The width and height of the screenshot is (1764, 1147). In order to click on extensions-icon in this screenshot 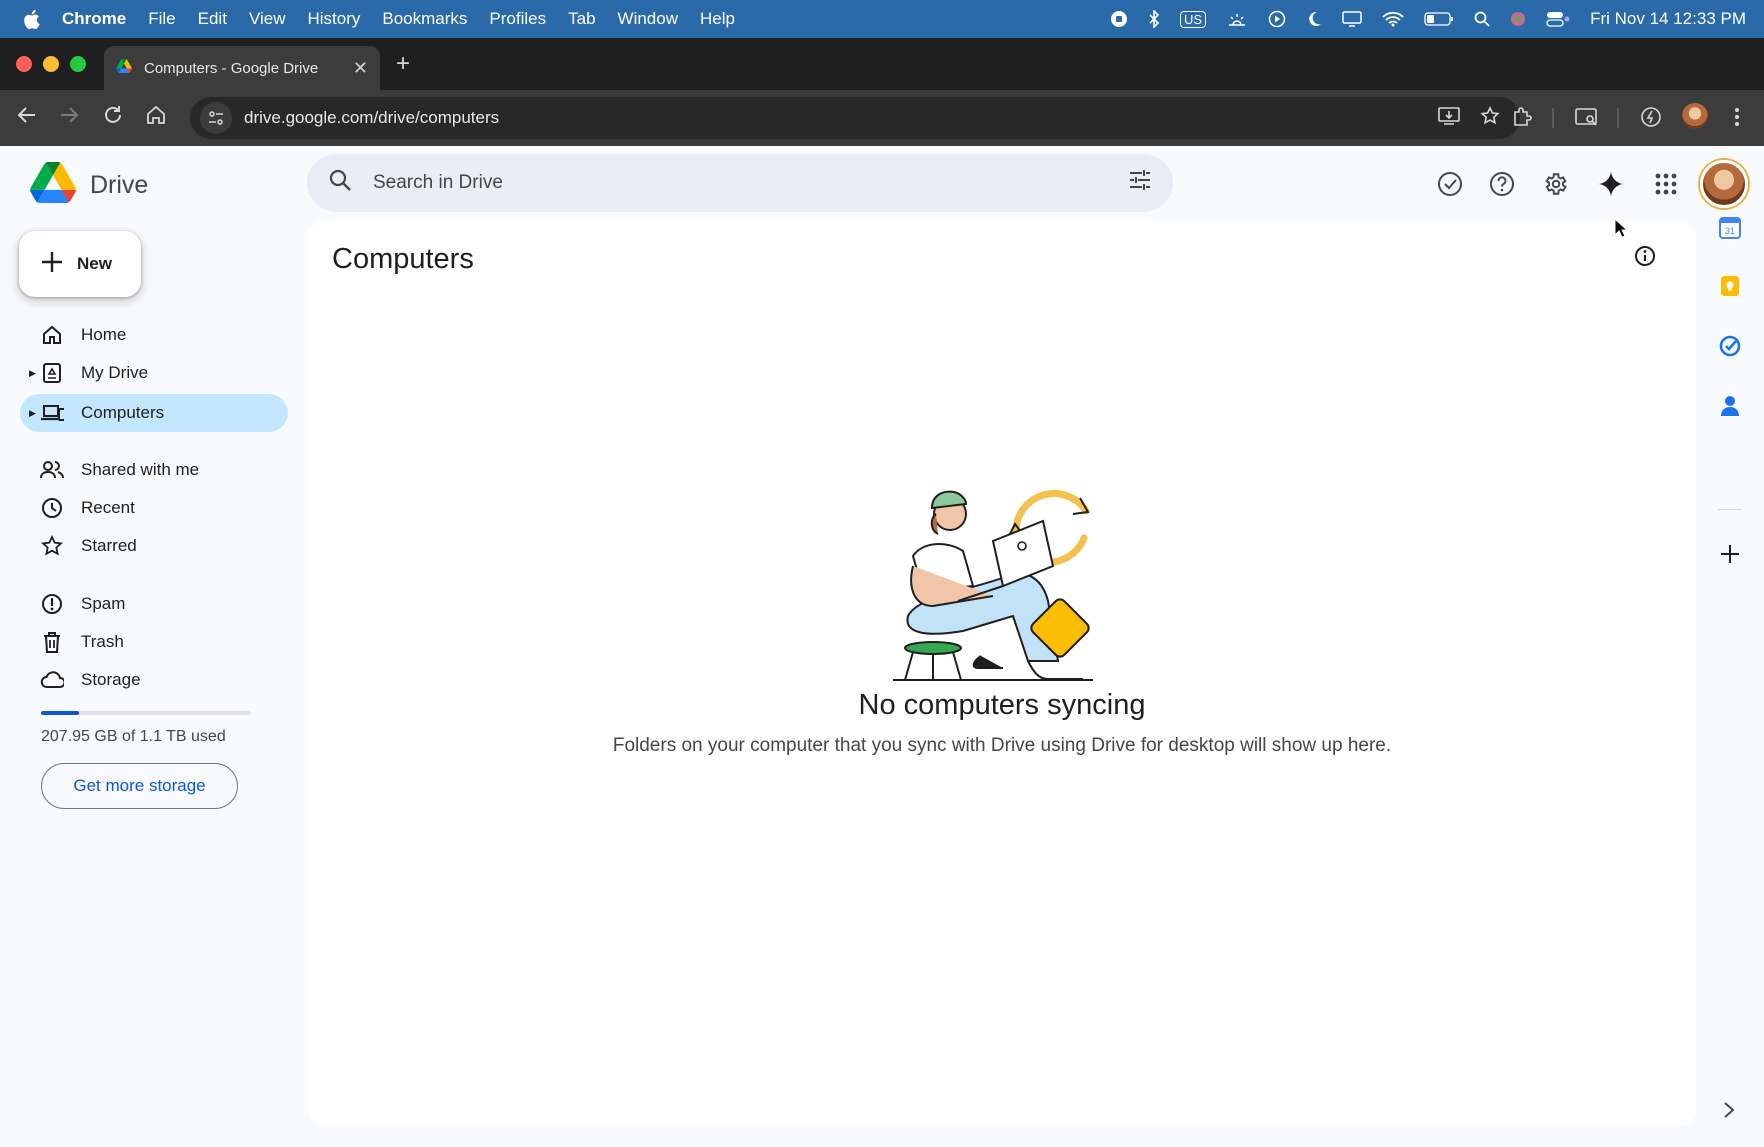, I will do `click(1522, 119)`.